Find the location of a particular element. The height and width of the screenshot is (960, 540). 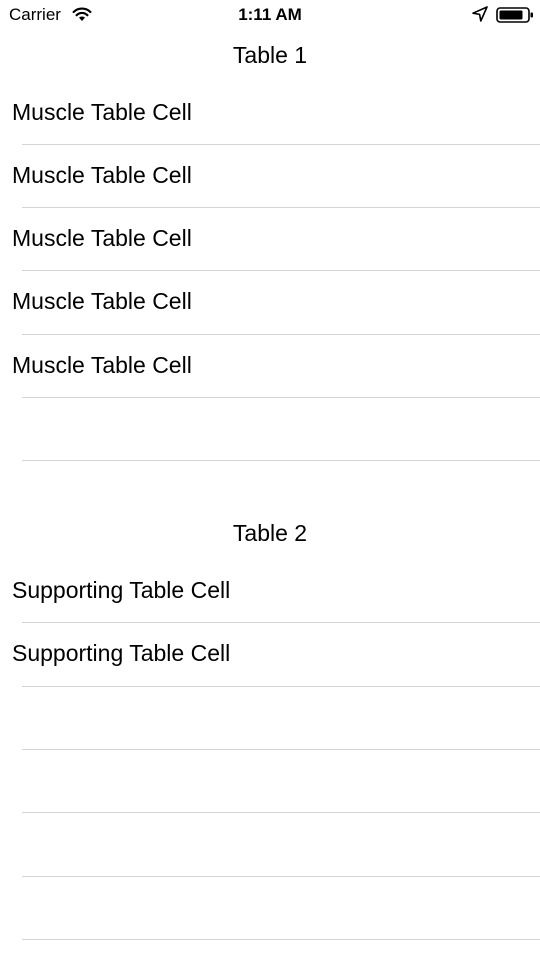

table2-cell-2: Supporting Table Cell is located at coordinates (270, 654).